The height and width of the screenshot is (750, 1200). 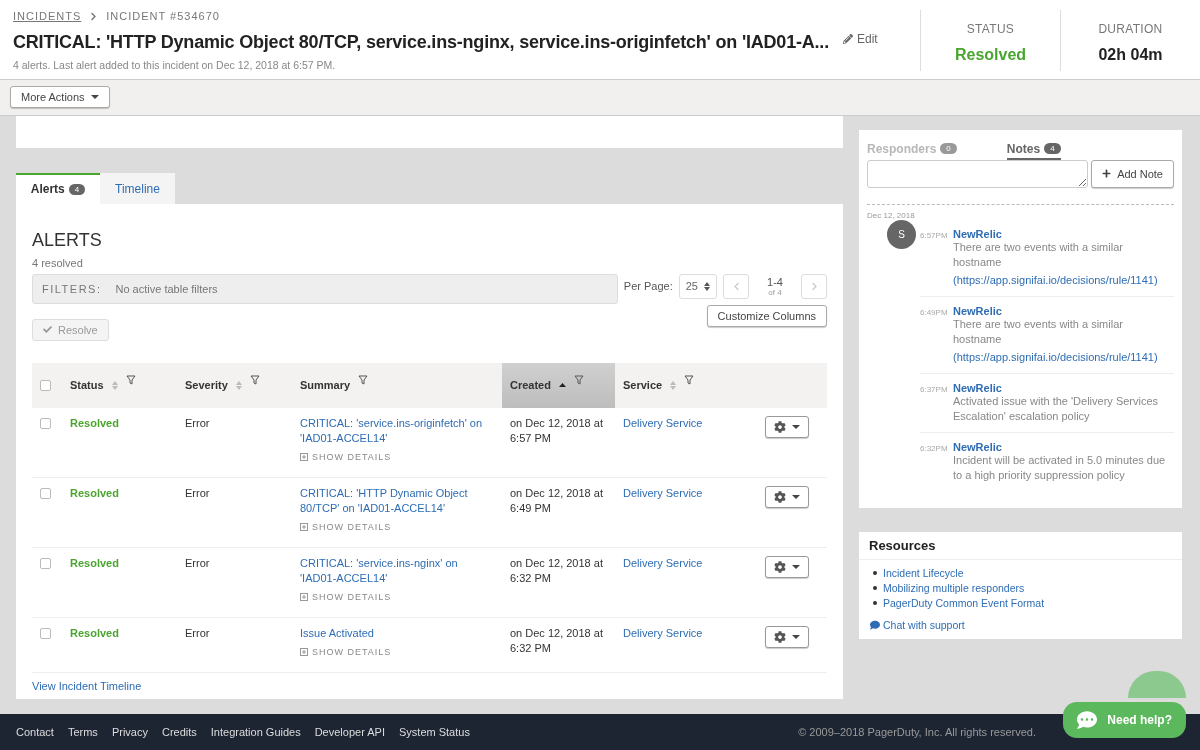 What do you see at coordinates (163, 16) in the screenshot?
I see `breadcrumb-current: INCIDENT #534670` at bounding box center [163, 16].